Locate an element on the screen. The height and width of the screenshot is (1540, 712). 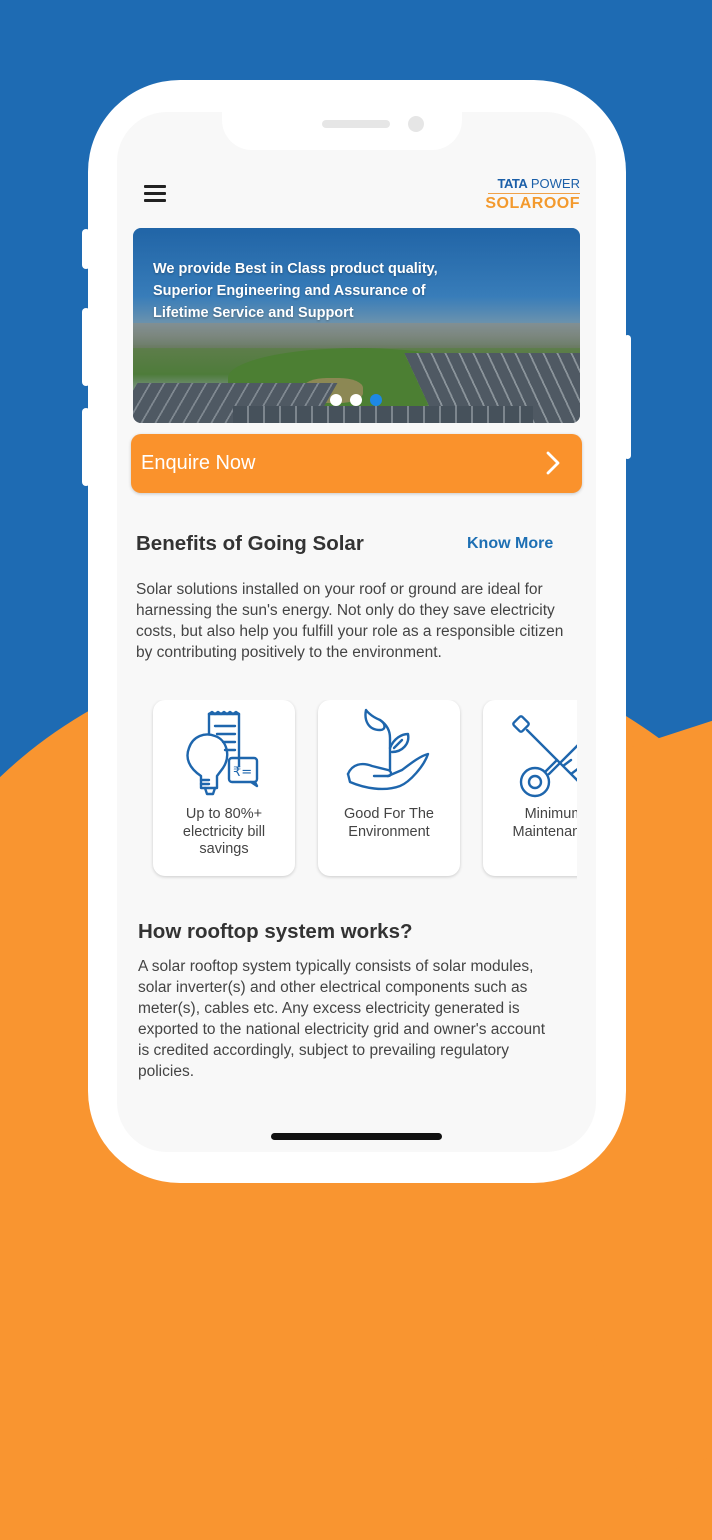
how-it-works-title: How rooftop system works? is located at coordinates (275, 931).